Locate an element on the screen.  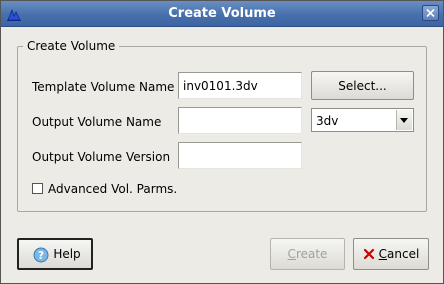
cancel-button: Cancel is located at coordinates (391, 254).